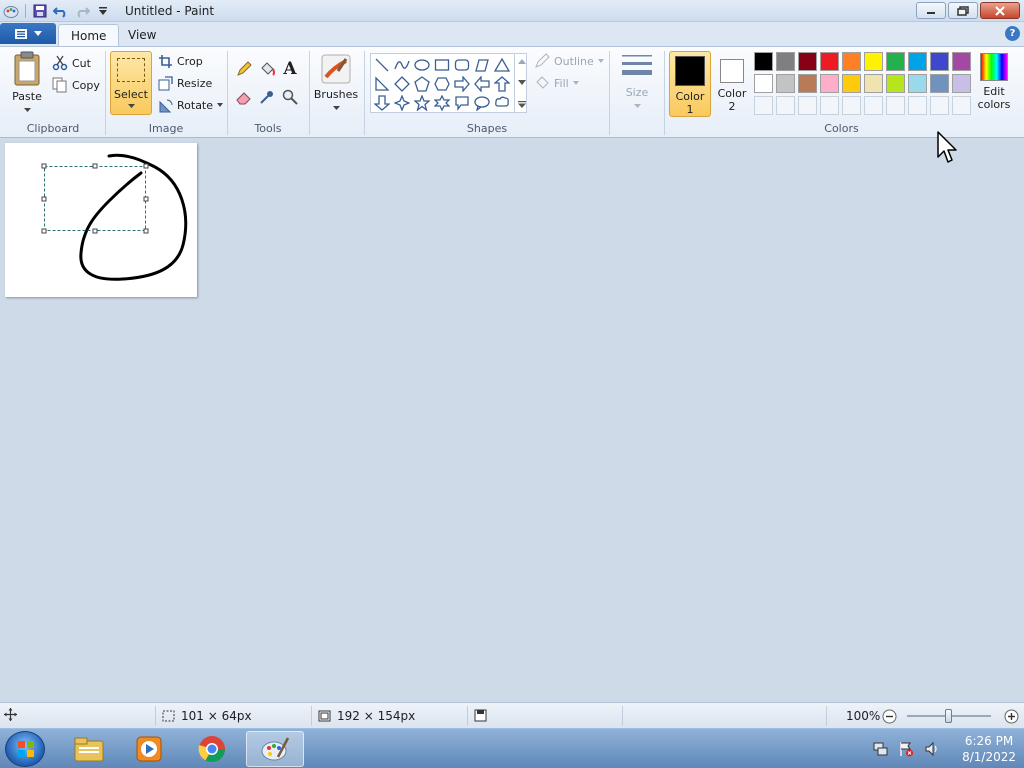  Describe the element at coordinates (76, 85) in the screenshot. I see `copy-button: Copy` at that location.